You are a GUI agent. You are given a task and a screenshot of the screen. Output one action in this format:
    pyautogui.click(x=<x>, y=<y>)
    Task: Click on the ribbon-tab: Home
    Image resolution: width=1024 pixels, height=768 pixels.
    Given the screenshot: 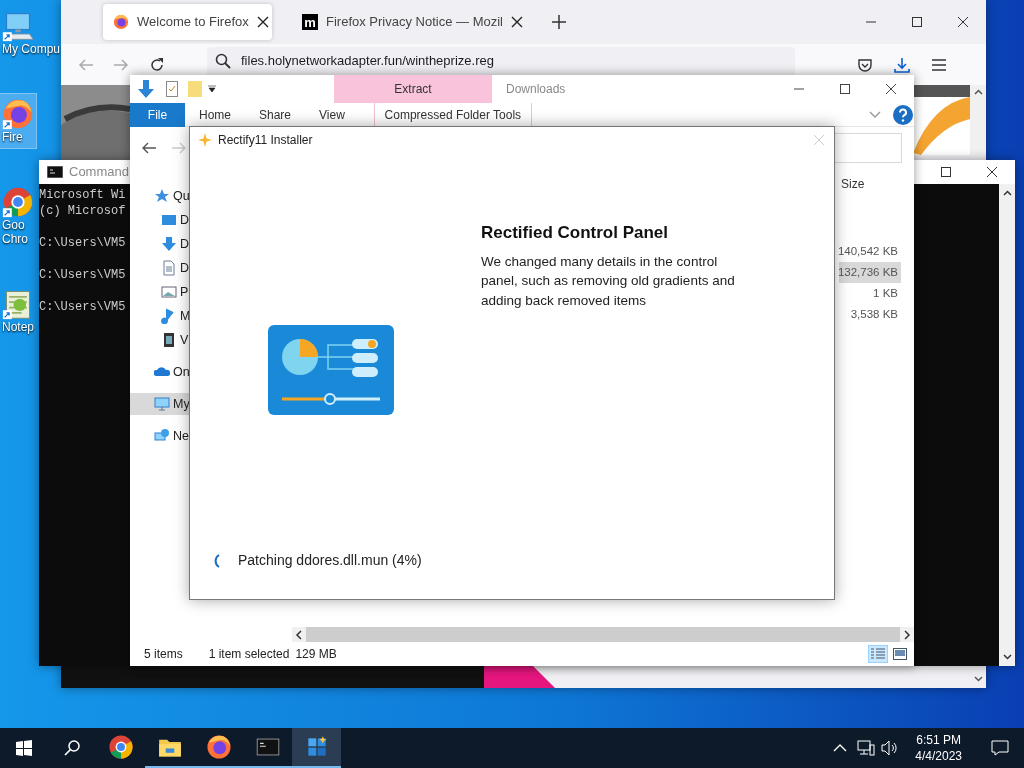 What is the action you would take?
    pyautogui.click(x=215, y=114)
    